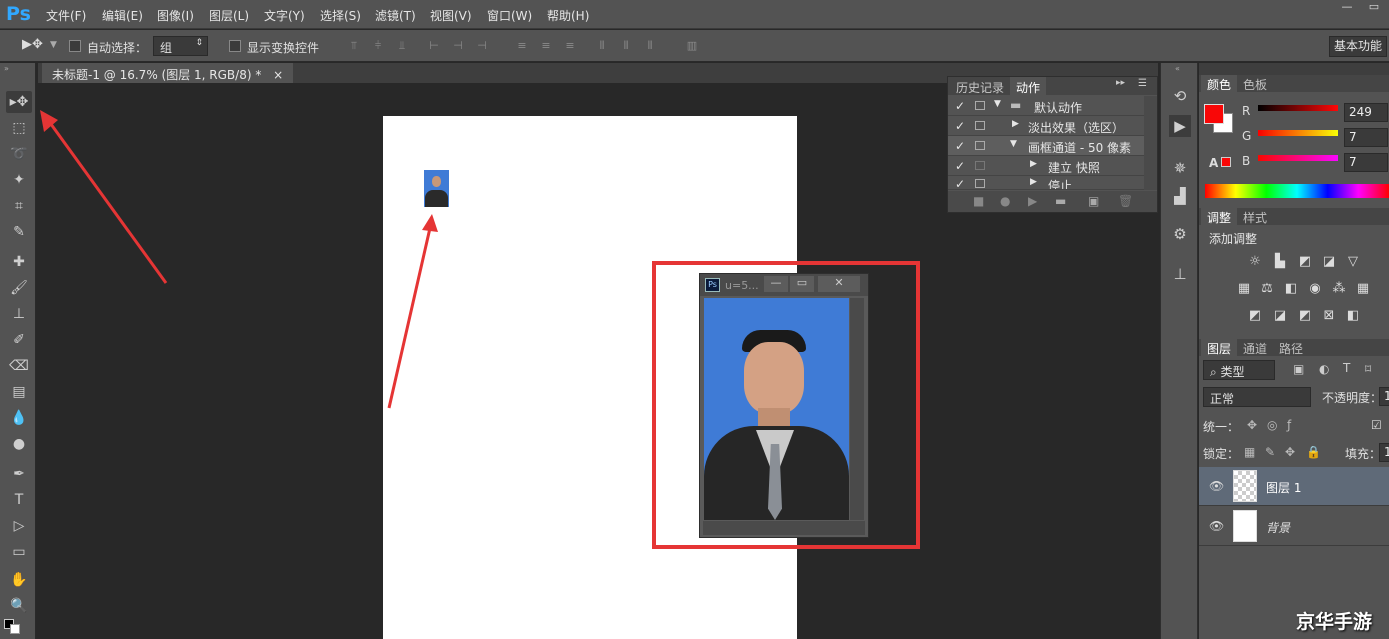  Describe the element at coordinates (1366, 162) in the screenshot. I see `b-value-input: 7` at that location.